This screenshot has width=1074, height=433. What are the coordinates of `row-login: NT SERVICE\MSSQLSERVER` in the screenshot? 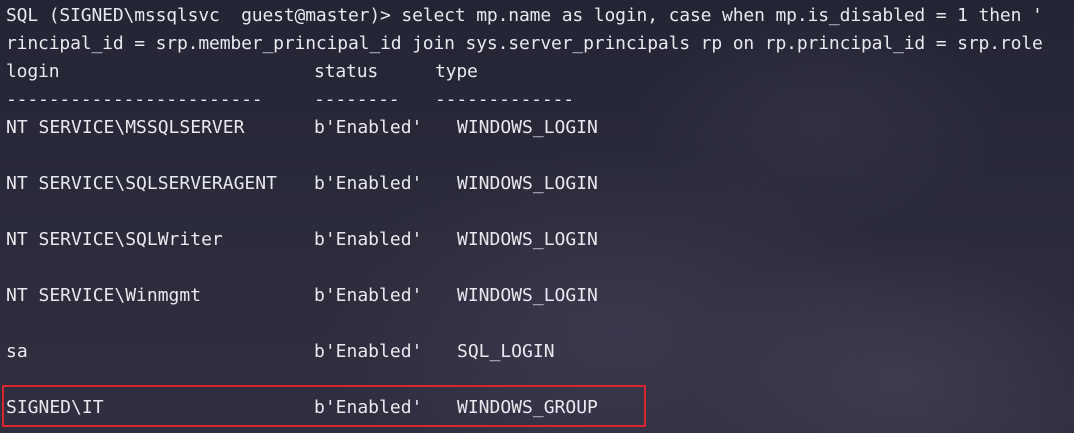 It's located at (125, 127).